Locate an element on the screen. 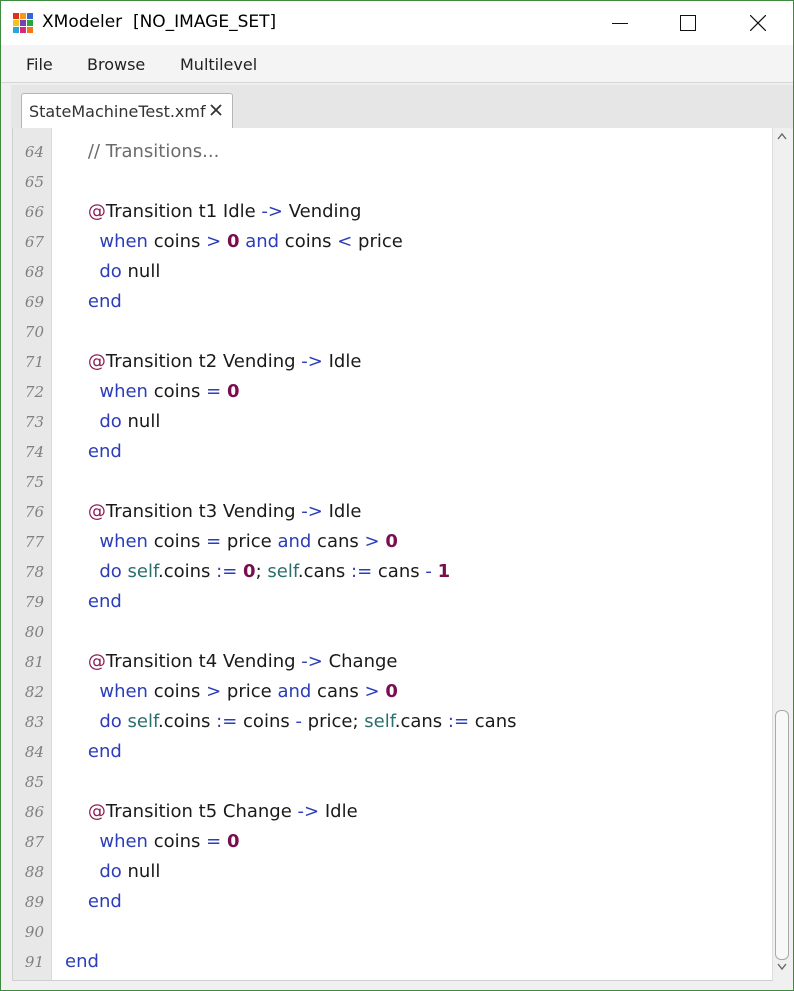 The height and width of the screenshot is (991, 794). line-number: 77 is located at coordinates (34, 542).